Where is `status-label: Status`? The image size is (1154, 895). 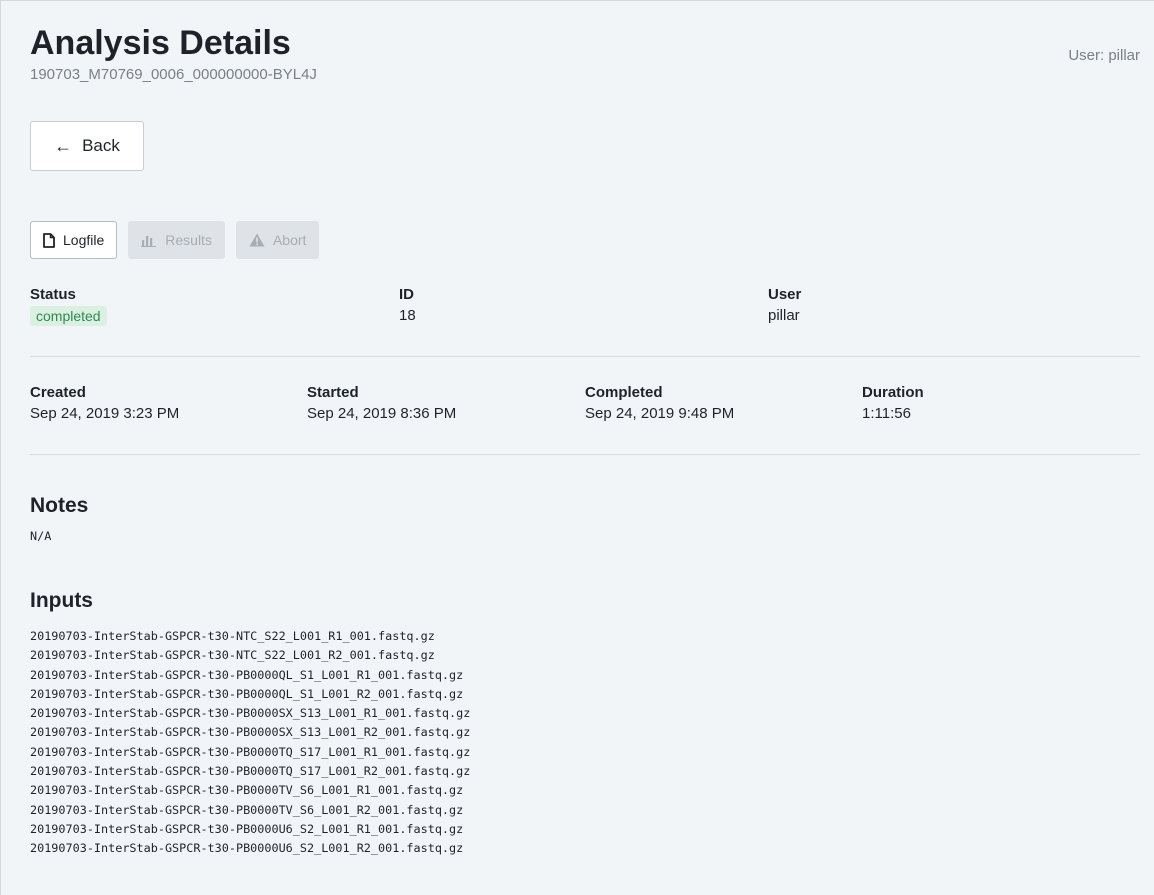
status-label: Status is located at coordinates (53, 294).